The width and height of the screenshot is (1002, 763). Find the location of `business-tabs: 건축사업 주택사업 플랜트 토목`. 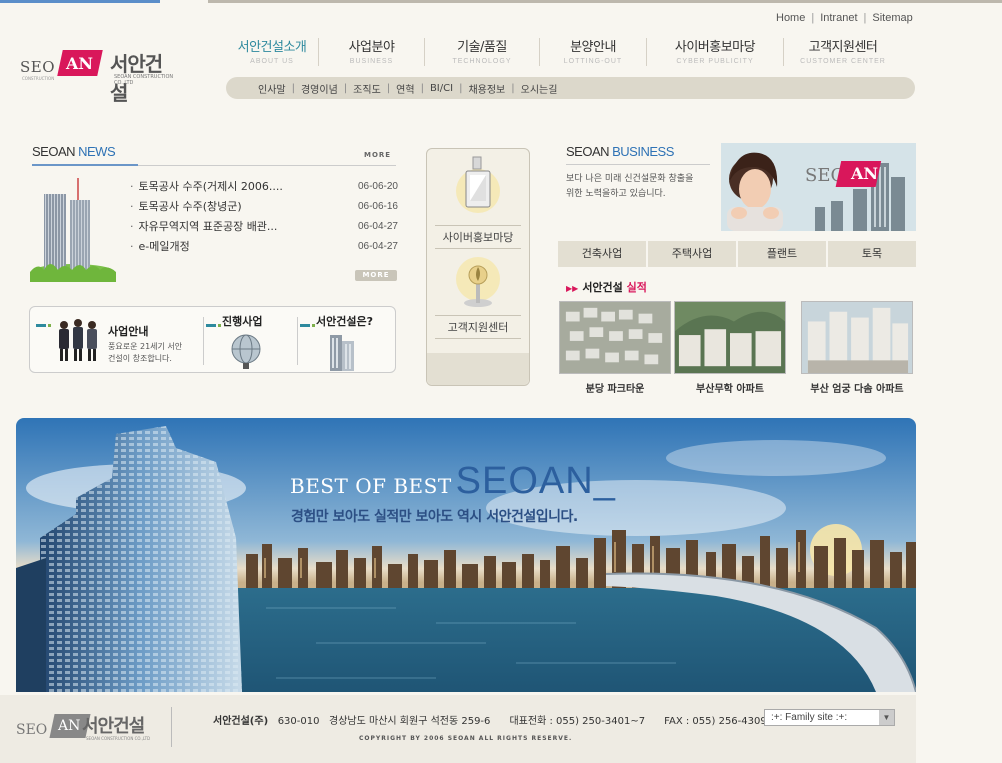

business-tabs: 건축사업 주택사업 플랜트 토목 is located at coordinates (737, 254).